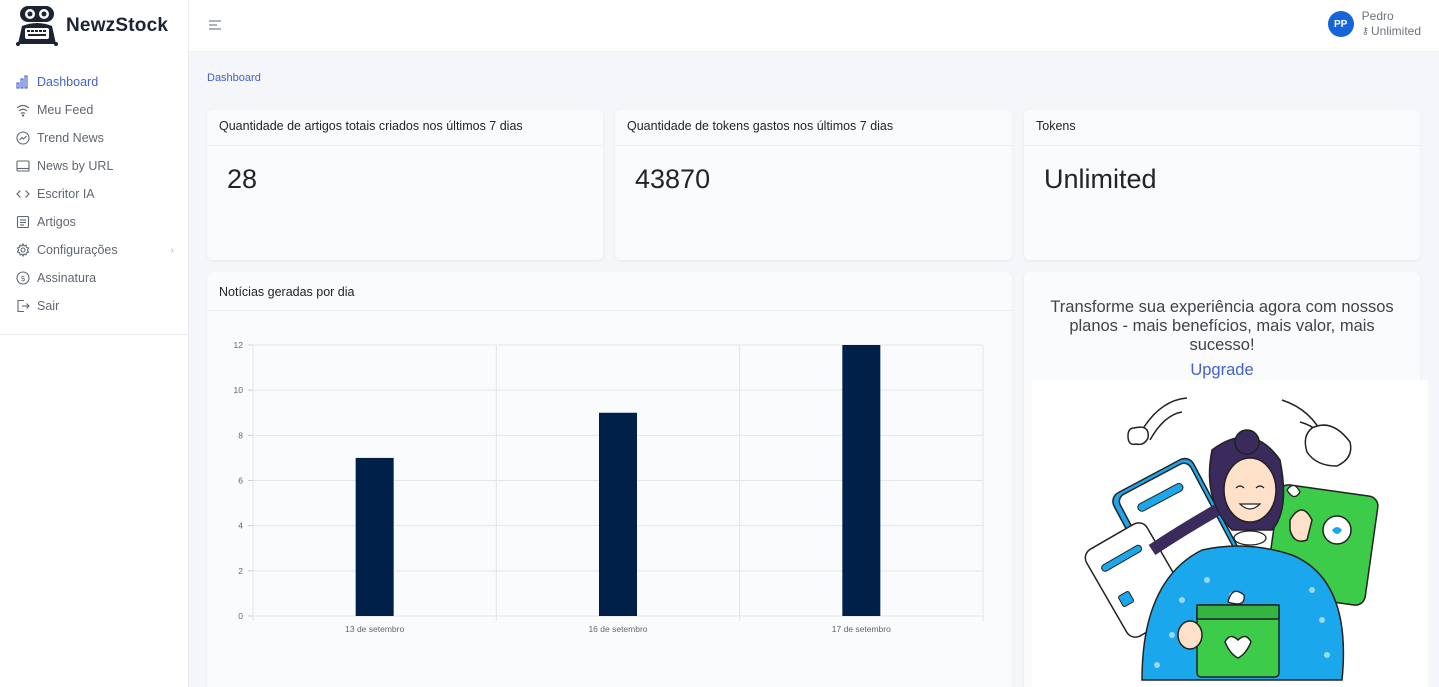  Describe the element at coordinates (37, 26) in the screenshot. I see `robot-logo-icon` at that location.